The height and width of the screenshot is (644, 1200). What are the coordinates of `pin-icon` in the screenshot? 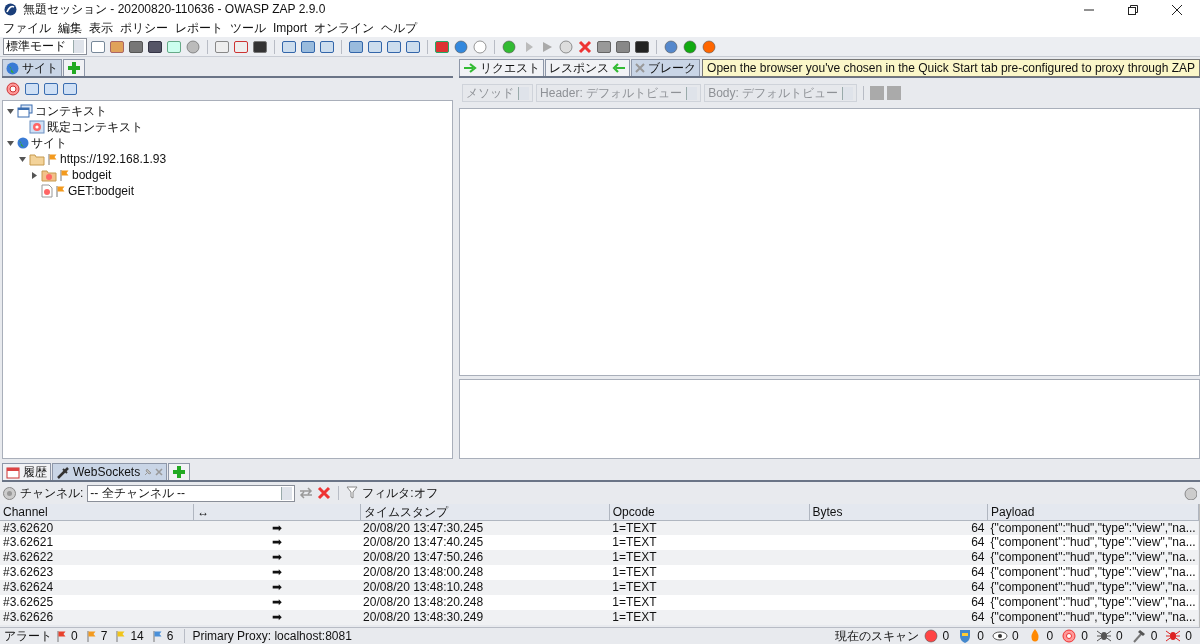 It's located at (148, 472).